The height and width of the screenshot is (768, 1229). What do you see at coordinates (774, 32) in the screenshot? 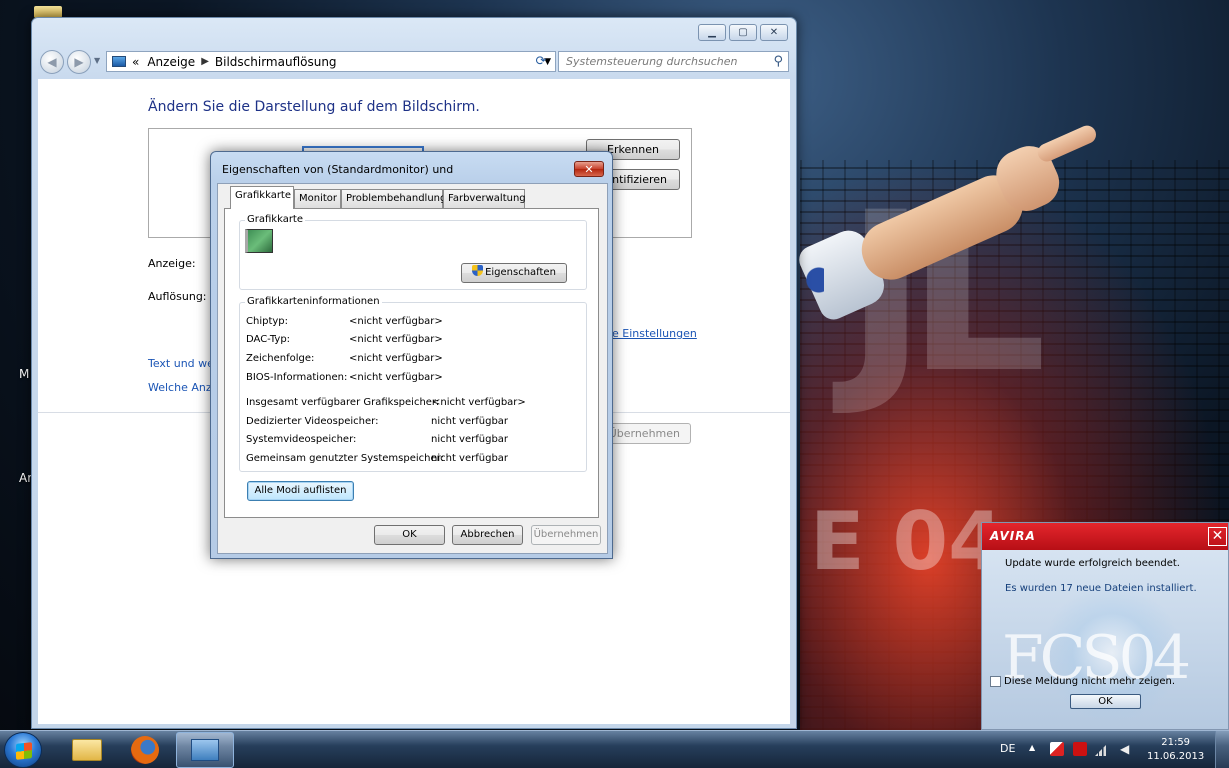
I see `close-button: ✕` at bounding box center [774, 32].